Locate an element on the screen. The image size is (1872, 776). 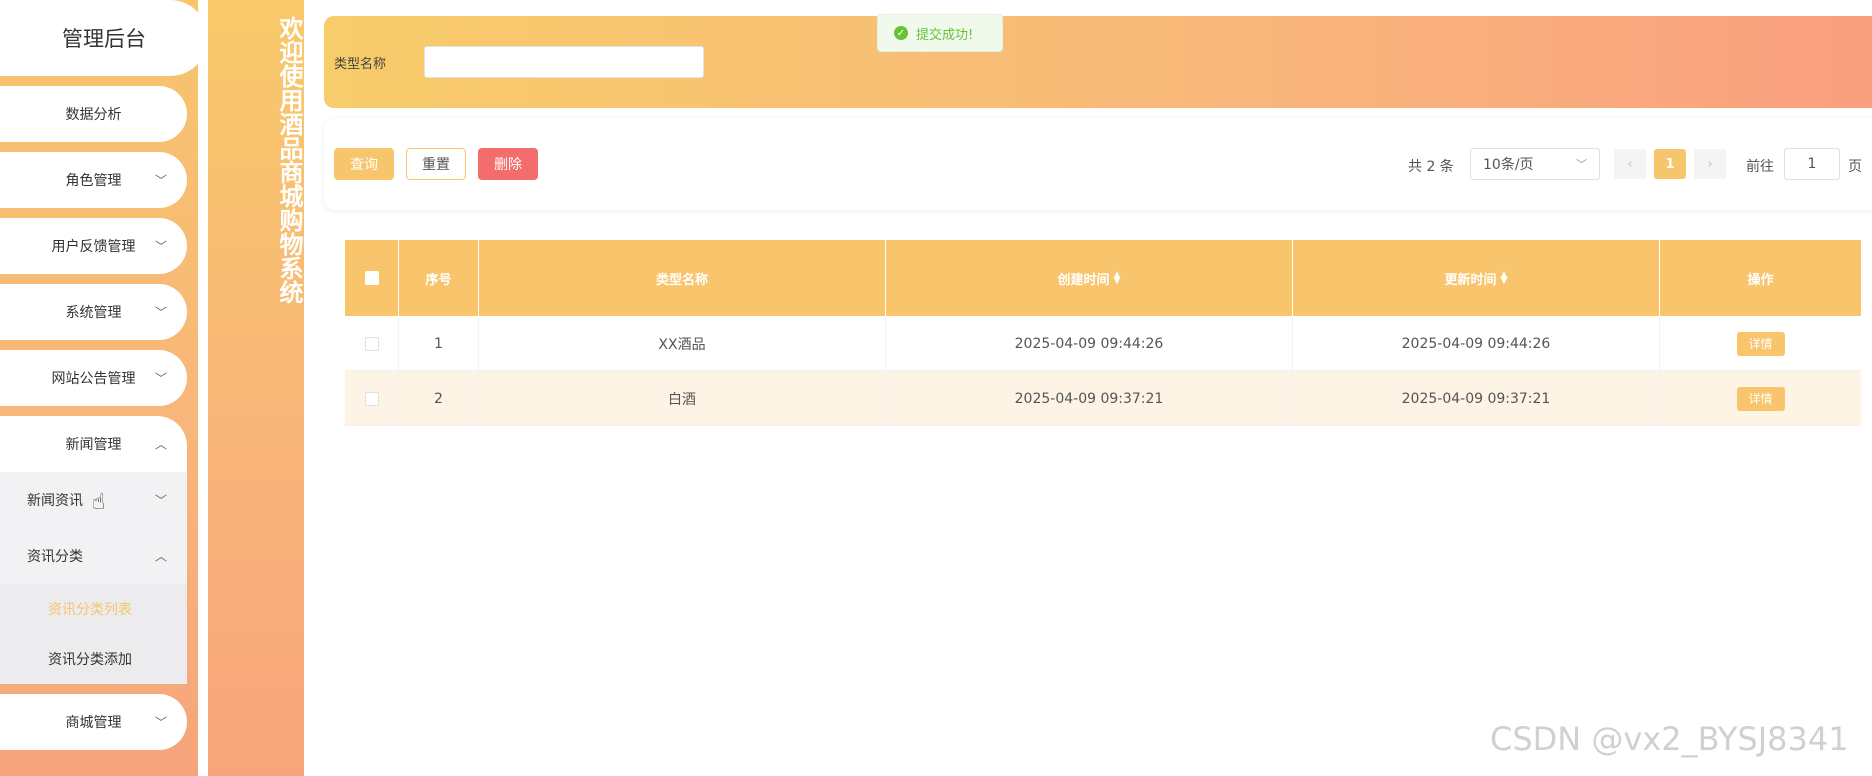
goto-label: 前往 is located at coordinates (1760, 167).